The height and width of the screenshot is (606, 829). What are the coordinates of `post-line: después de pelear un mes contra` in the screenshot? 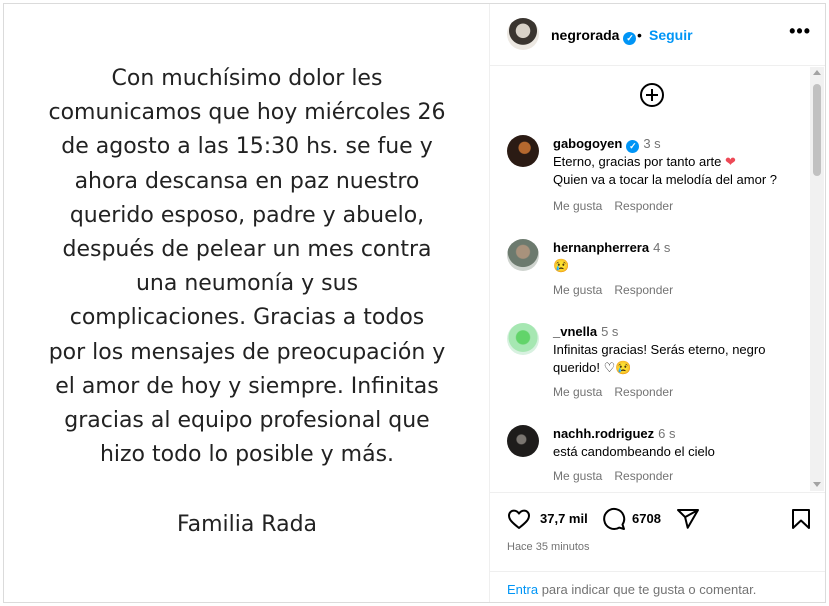 It's located at (247, 250).